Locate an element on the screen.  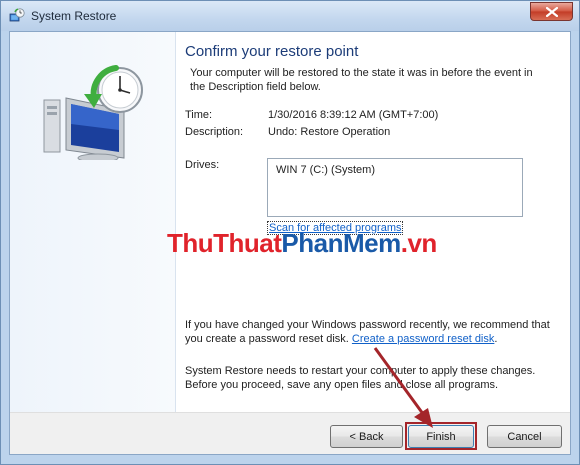
description-value: Undo: Restore Operation is located at coordinates (329, 132).